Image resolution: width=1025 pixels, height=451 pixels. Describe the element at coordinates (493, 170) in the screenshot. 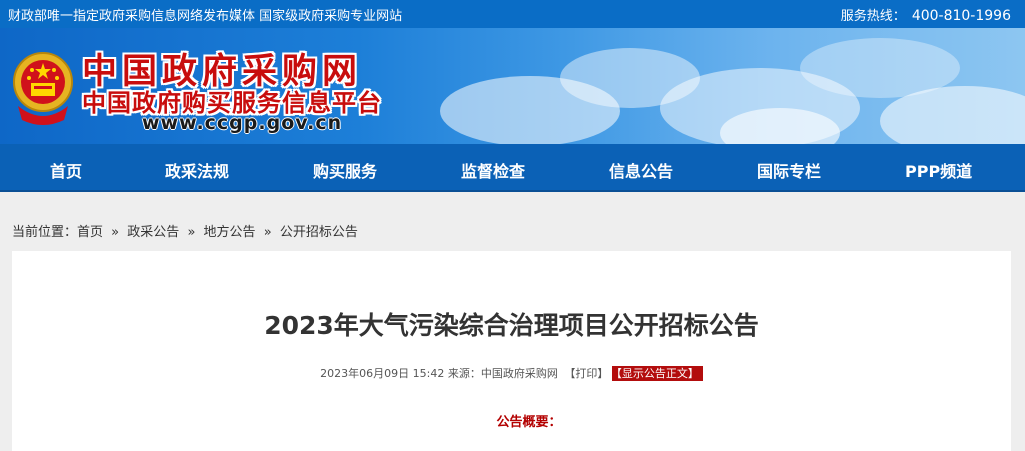

I see `nav-item-supervision: 监督检查` at that location.